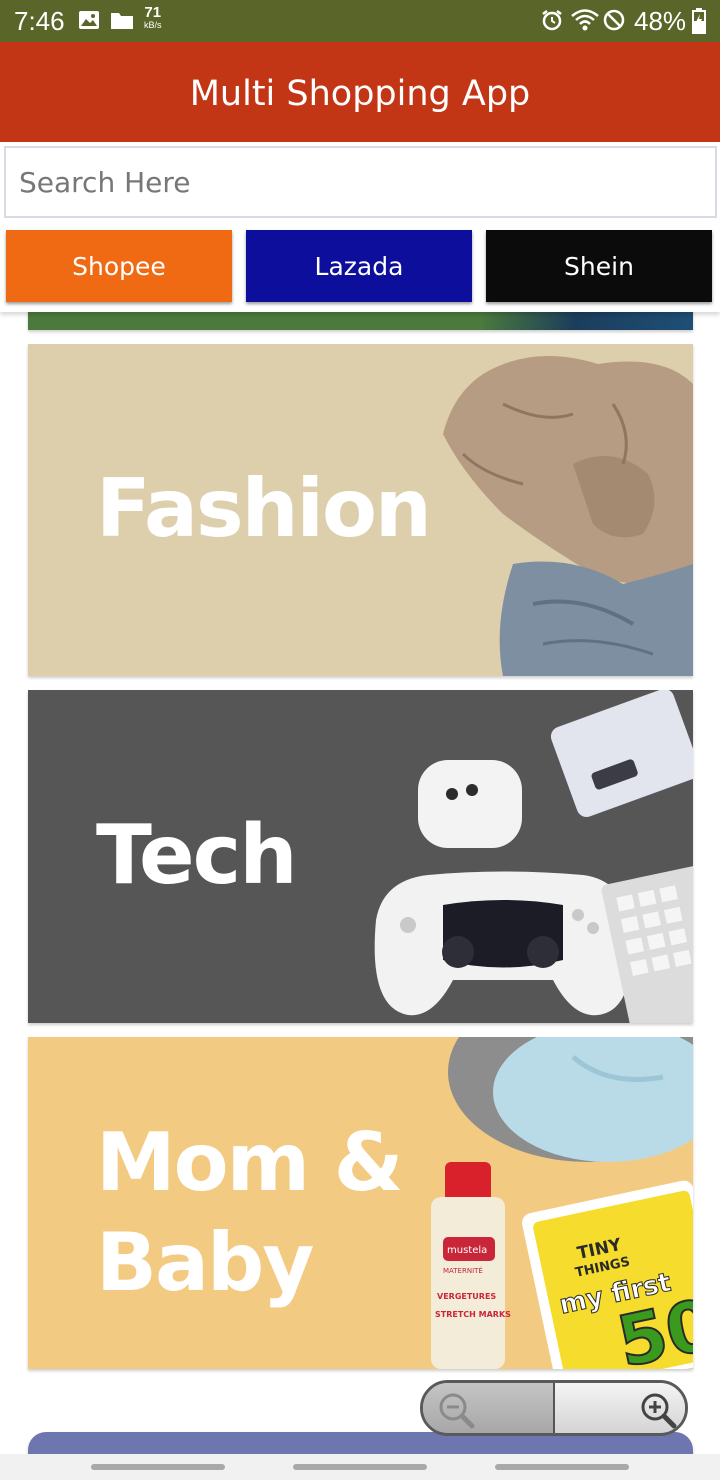 This screenshot has width=720, height=1480. I want to click on alarm-icon, so click(552, 20).